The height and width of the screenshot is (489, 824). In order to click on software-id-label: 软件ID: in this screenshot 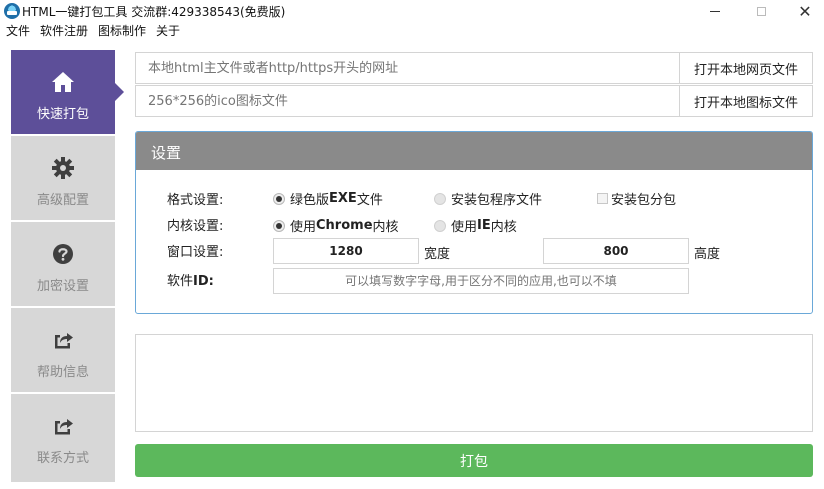, I will do `click(190, 279)`.